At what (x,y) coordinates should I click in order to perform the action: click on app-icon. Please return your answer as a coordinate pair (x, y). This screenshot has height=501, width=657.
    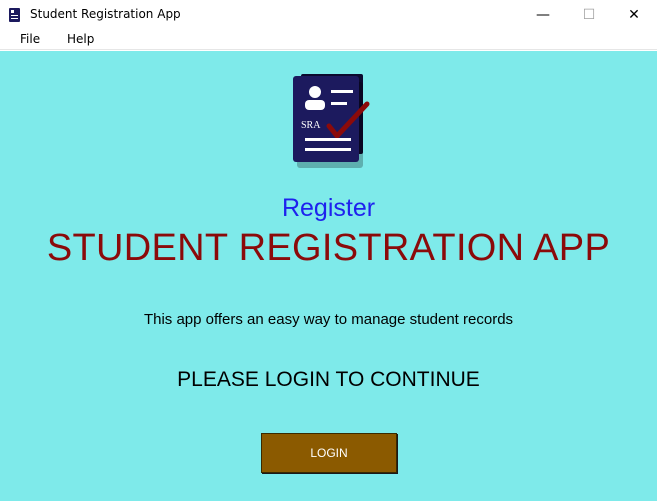
    Looking at the image, I should click on (14, 15).